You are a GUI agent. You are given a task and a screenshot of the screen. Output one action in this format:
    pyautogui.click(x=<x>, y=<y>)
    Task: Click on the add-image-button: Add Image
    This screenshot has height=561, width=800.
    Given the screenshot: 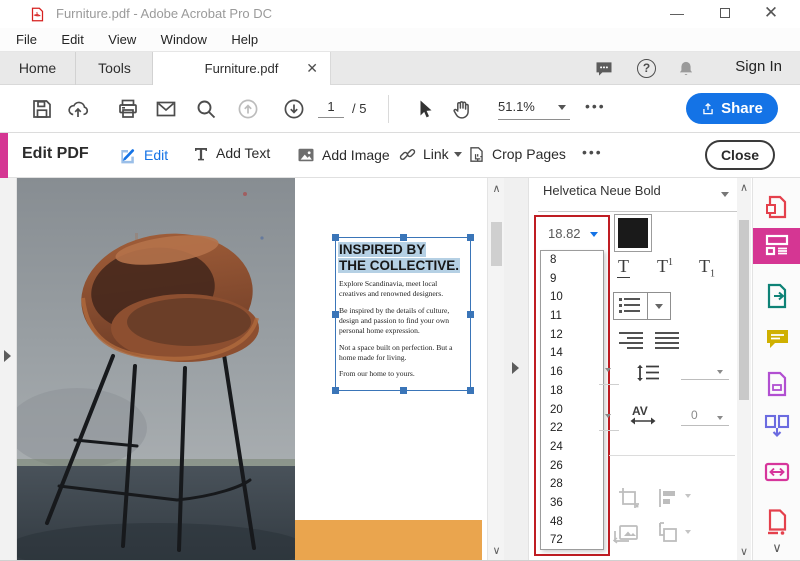 What is the action you would take?
    pyautogui.click(x=343, y=155)
    